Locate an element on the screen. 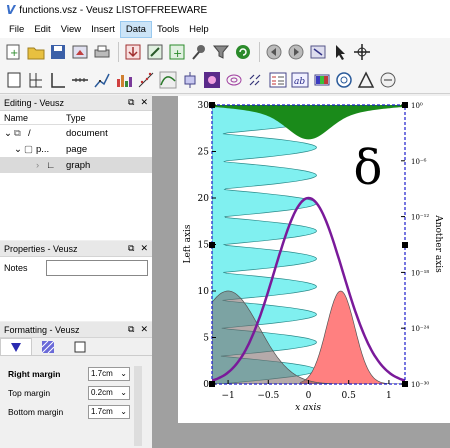  create-data-icon: + is located at coordinates (177, 52).